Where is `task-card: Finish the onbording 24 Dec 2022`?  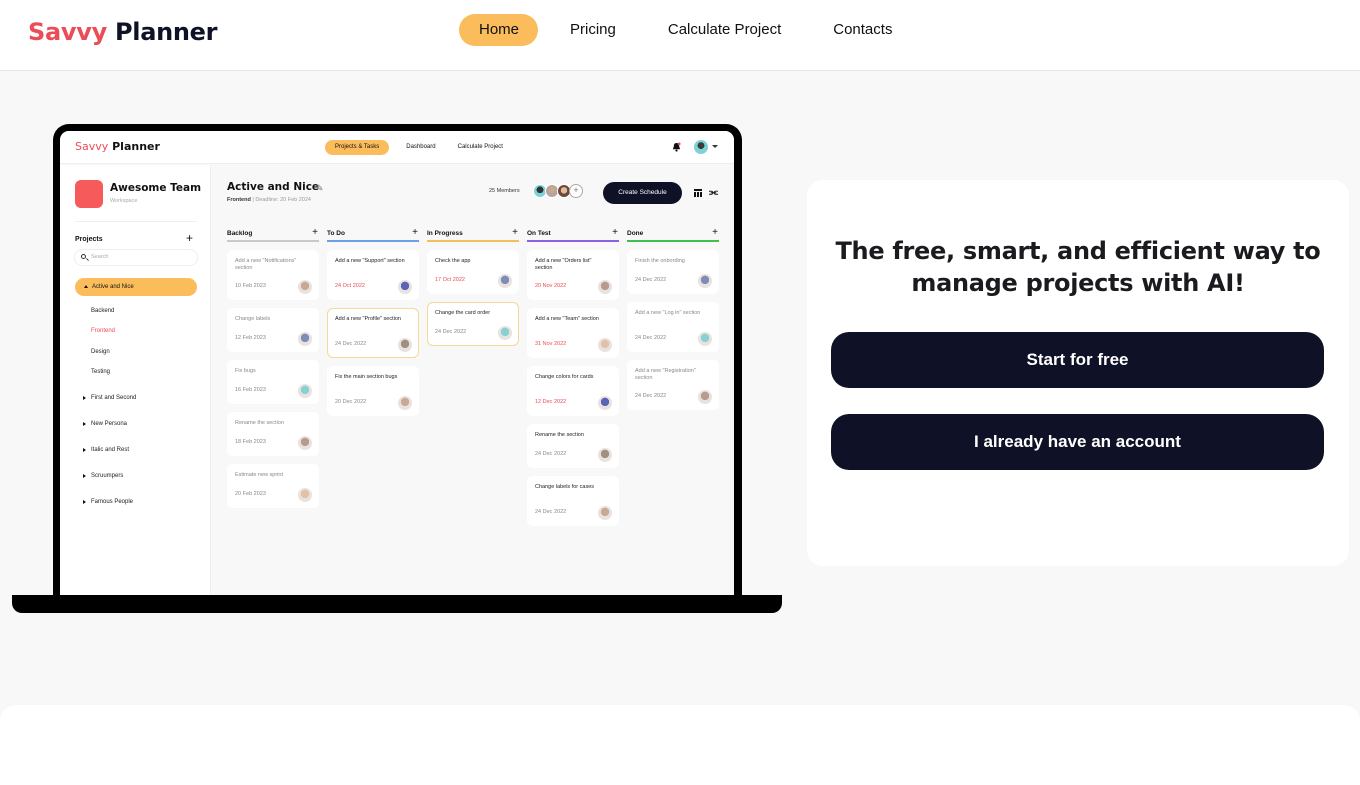 task-card: Finish the onbording 24 Dec 2022 is located at coordinates (673, 272).